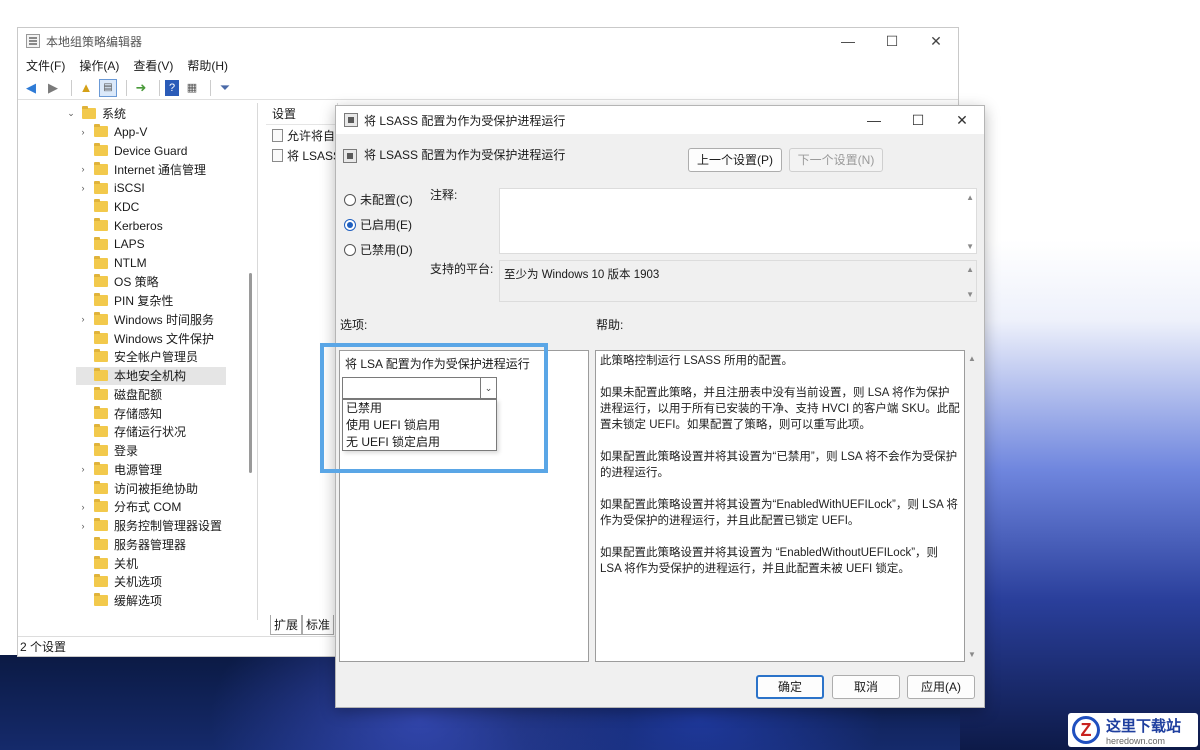 The height and width of the screenshot is (750, 1200). I want to click on tree-item: 磁盘配额, so click(120, 394).